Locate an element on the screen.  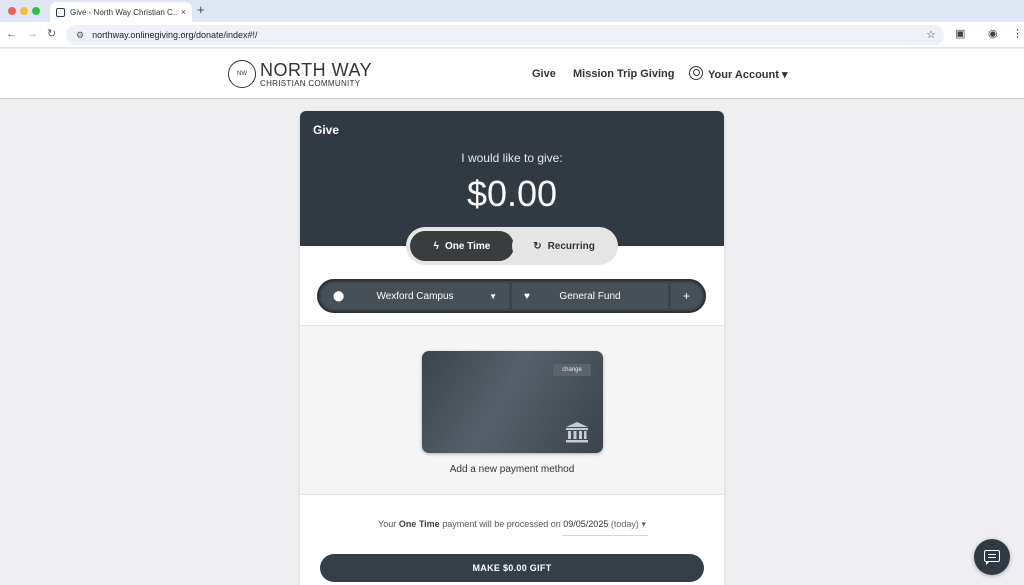
fund-select: ♥ General Fund is located at coordinates (590, 296).